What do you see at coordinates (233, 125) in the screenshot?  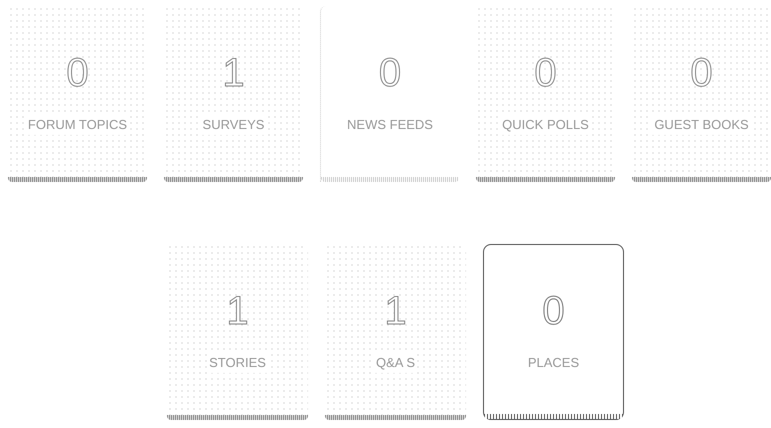 I see `tile-label: SURVEYS` at bounding box center [233, 125].